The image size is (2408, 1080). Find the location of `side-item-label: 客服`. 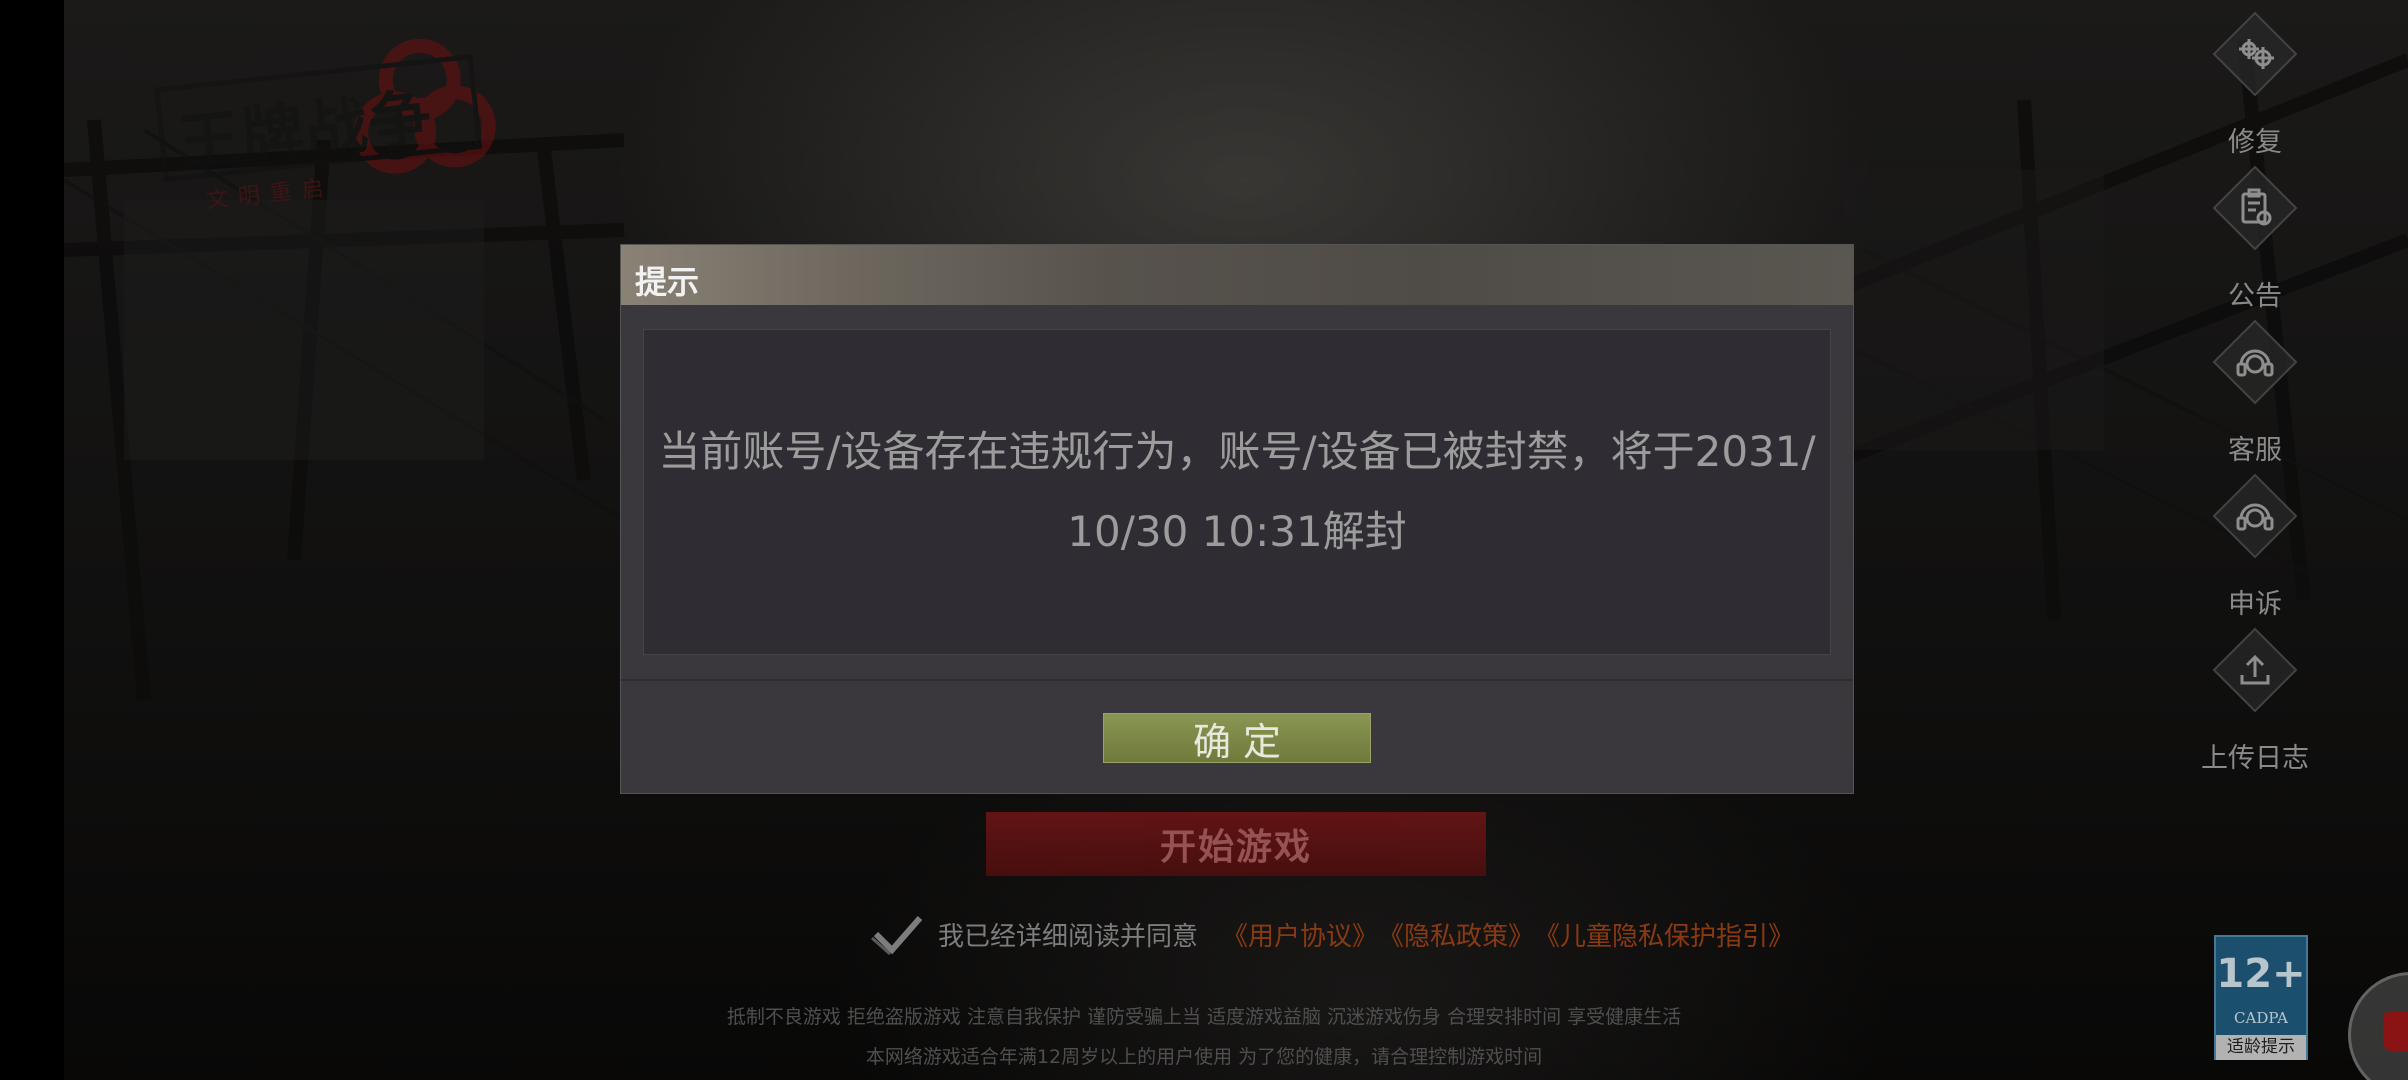

side-item-label: 客服 is located at coordinates (2255, 450).